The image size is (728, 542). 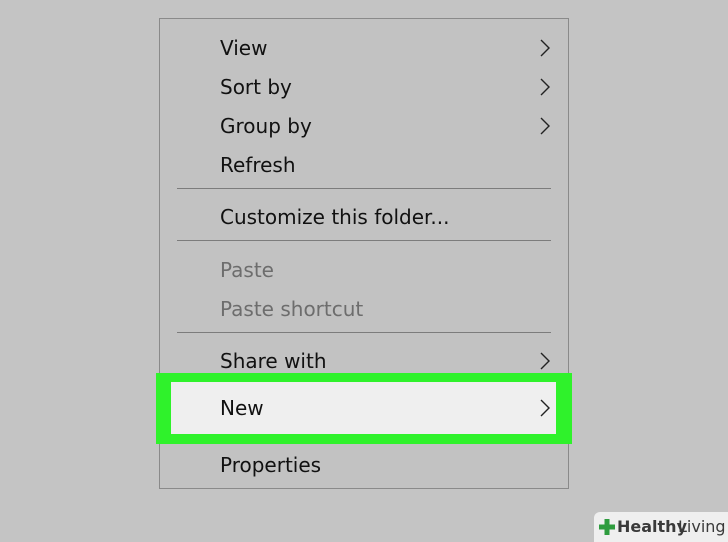 I want to click on brand-watermark: Healthy Living, so click(x=661, y=527).